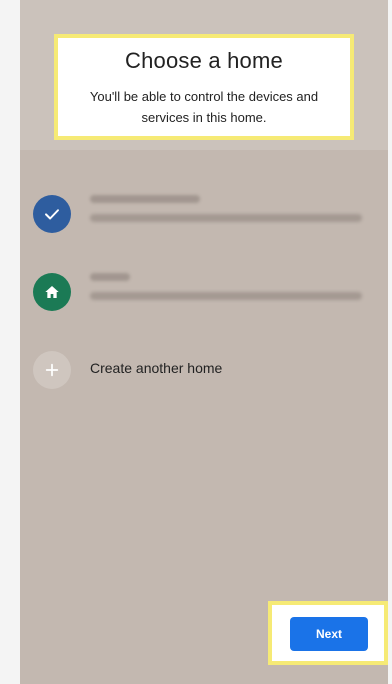 Image resolution: width=392 pixels, height=684 pixels. I want to click on selected-home-avatar, so click(52, 214).